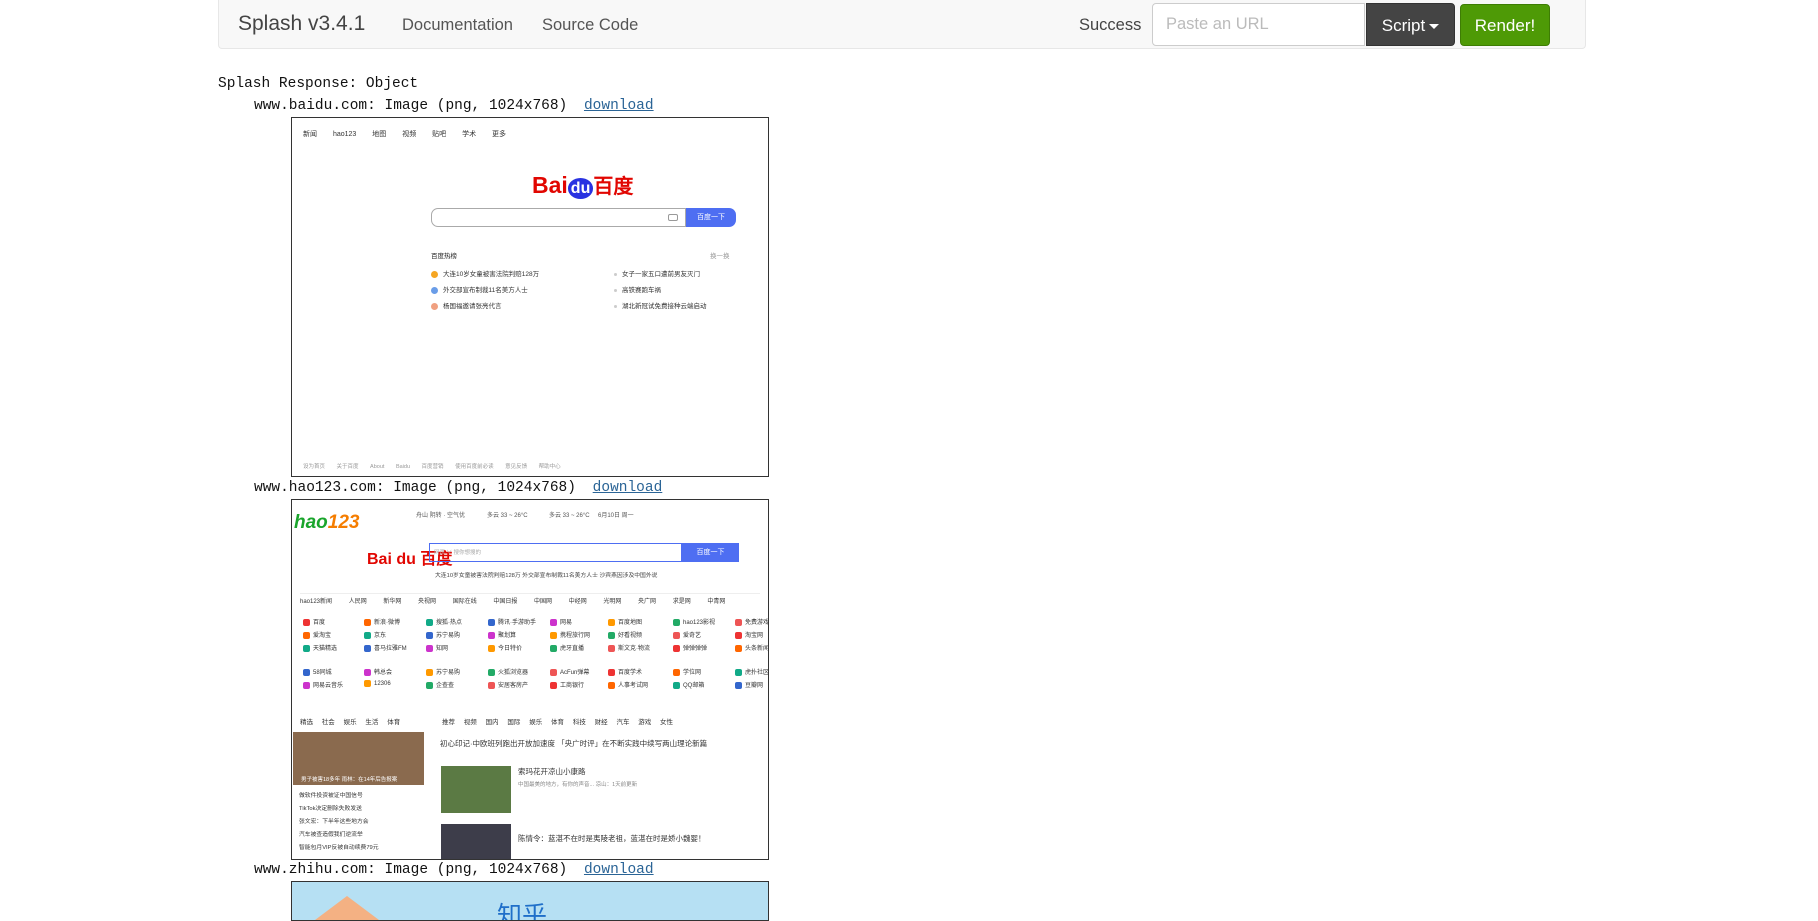  I want to click on news-title: 陈情令：蓝湛不在时是夷陵老祖，蓝湛在时是娇小魏婴！, so click(612, 838).